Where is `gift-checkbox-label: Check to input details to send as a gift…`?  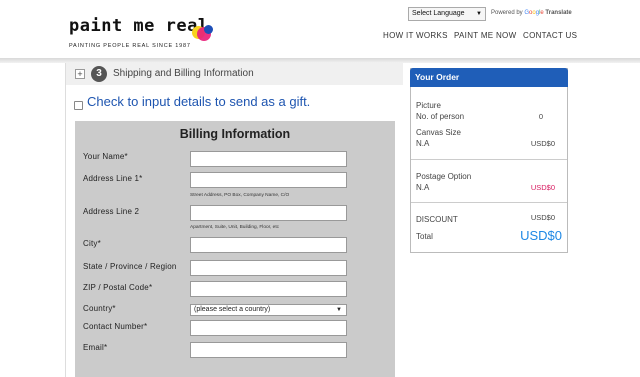
gift-checkbox-label: Check to input details to send as a gift… is located at coordinates (198, 101).